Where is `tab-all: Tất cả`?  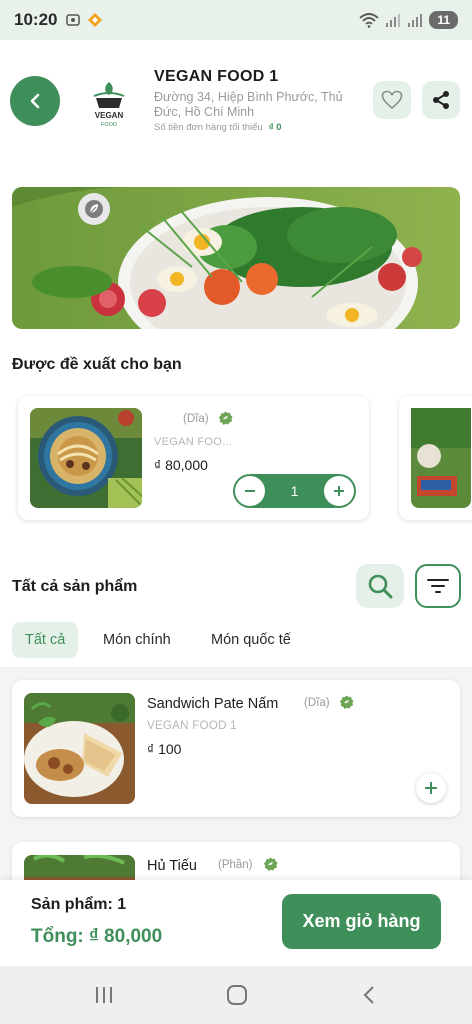
tab-all: Tất cả is located at coordinates (45, 640).